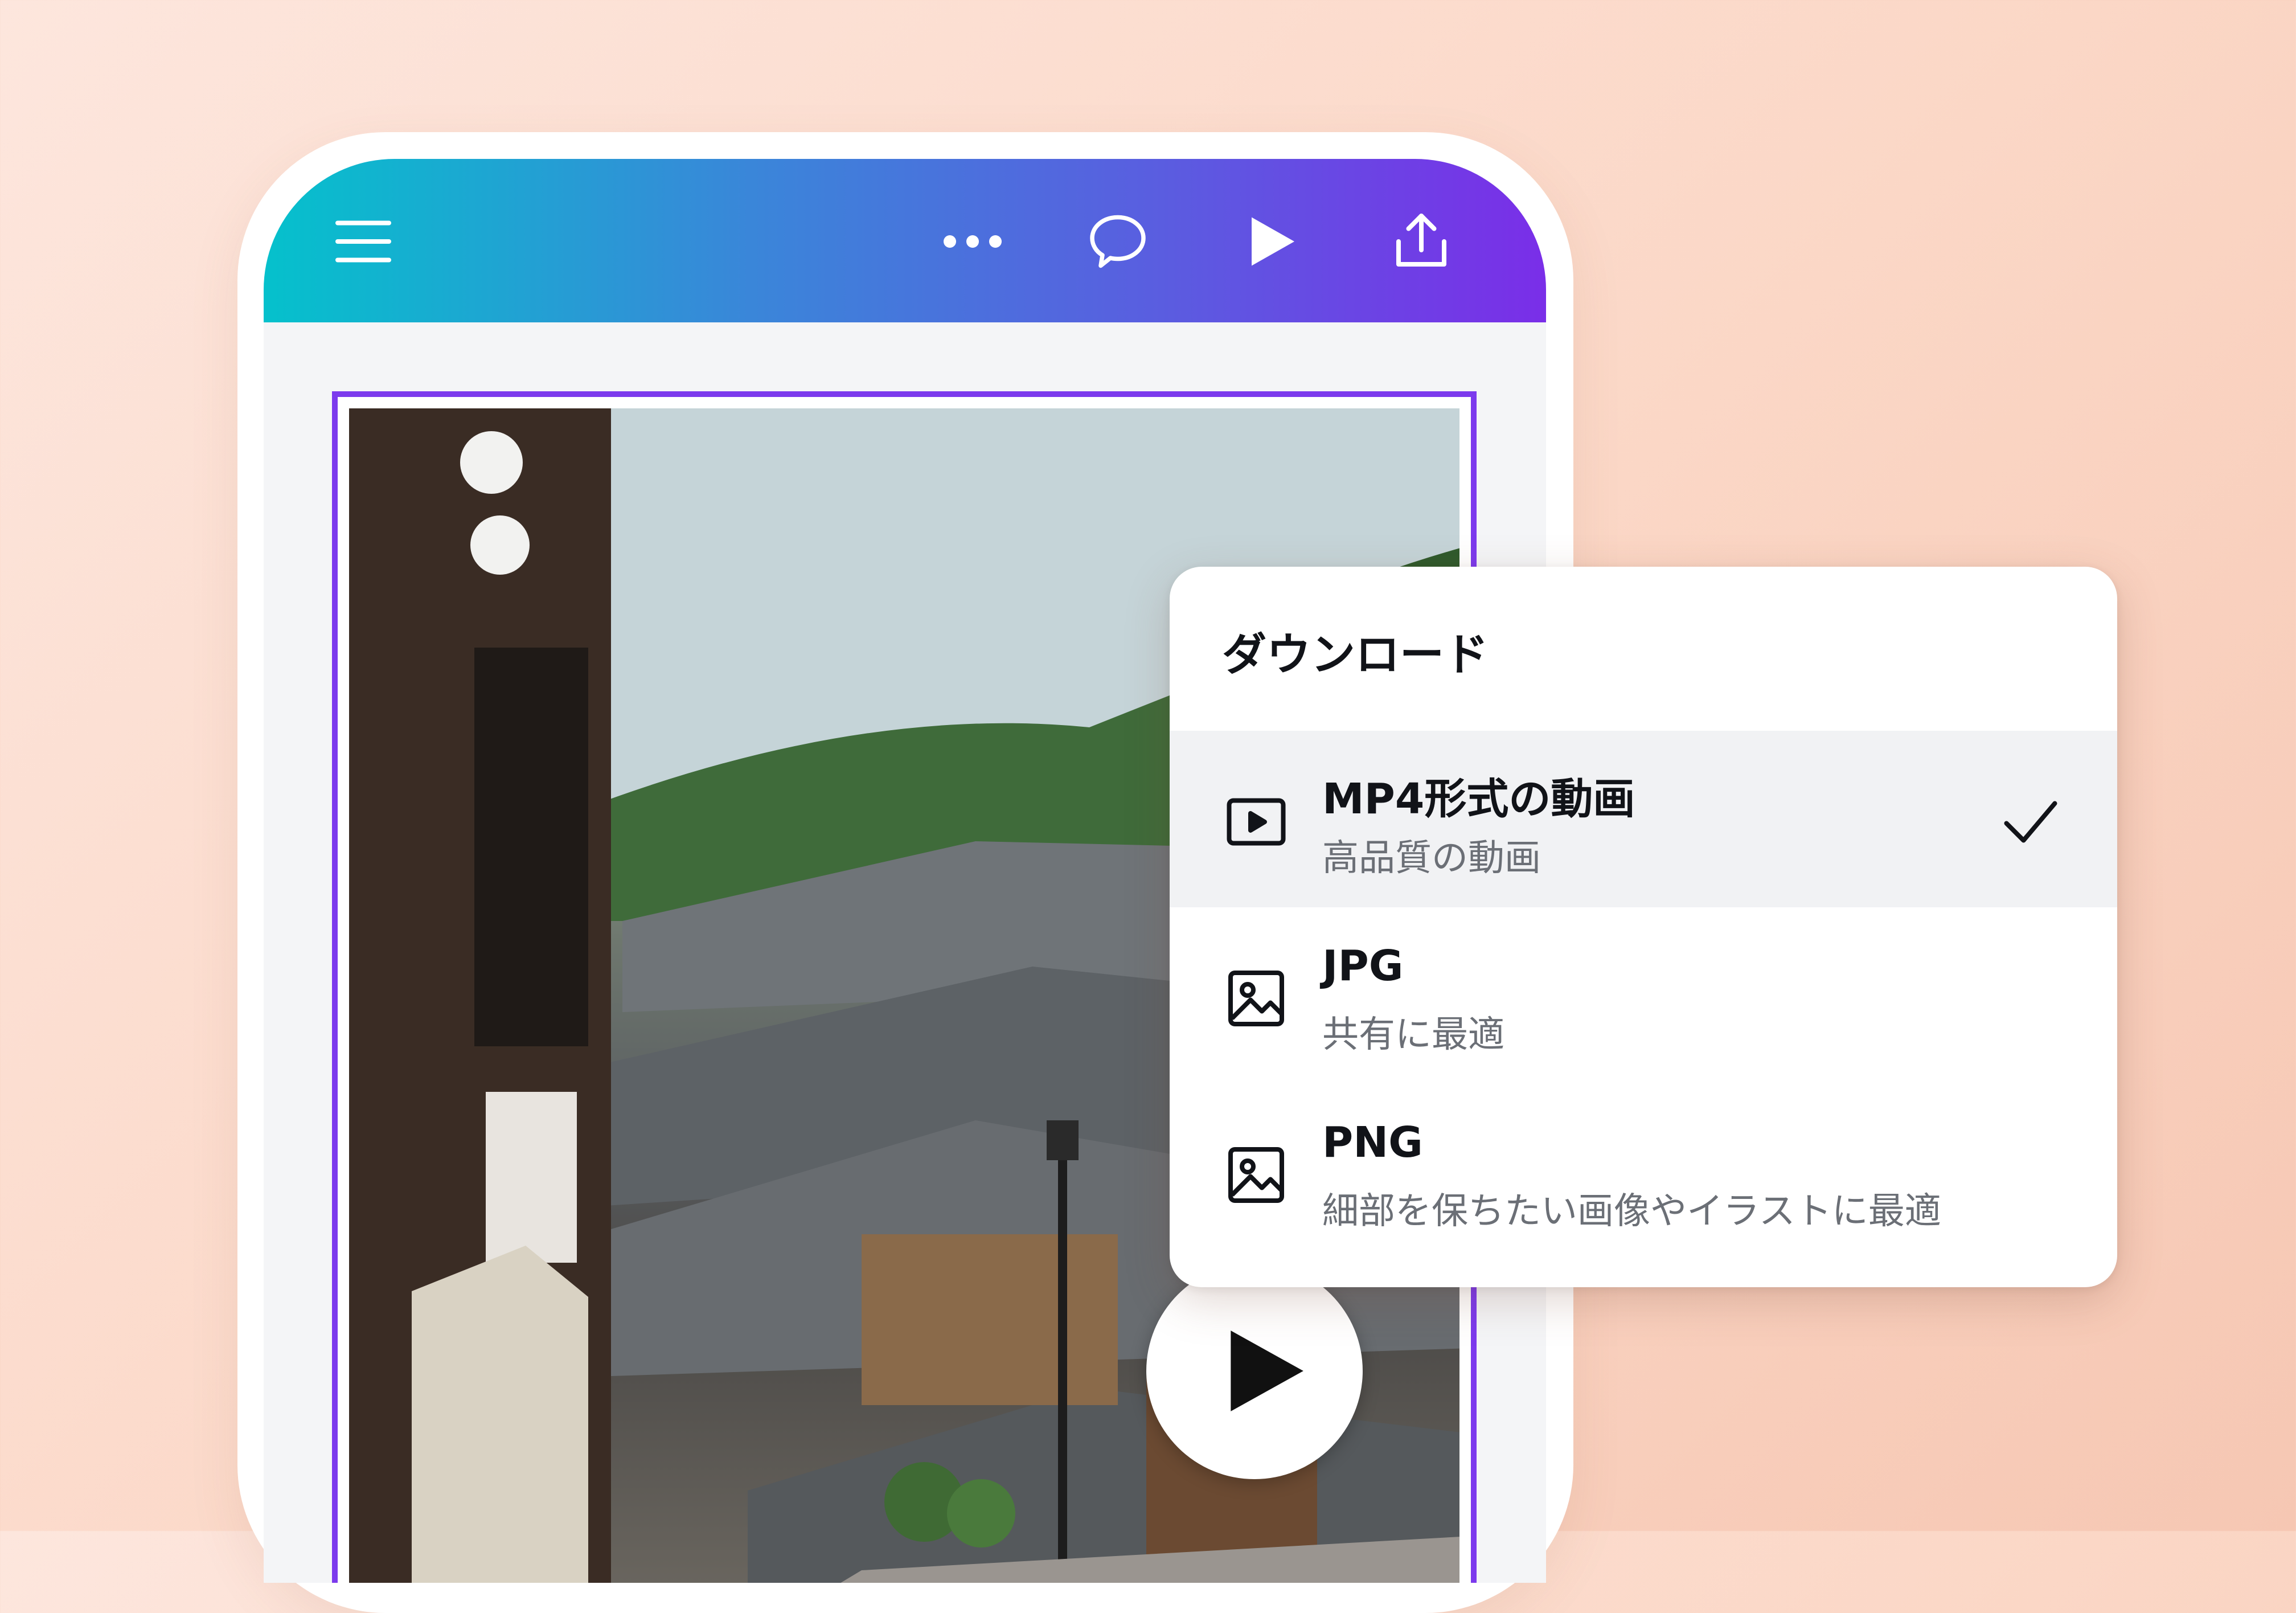 This screenshot has height=1613, width=2296. What do you see at coordinates (973, 242) in the screenshot?
I see `more-icon` at bounding box center [973, 242].